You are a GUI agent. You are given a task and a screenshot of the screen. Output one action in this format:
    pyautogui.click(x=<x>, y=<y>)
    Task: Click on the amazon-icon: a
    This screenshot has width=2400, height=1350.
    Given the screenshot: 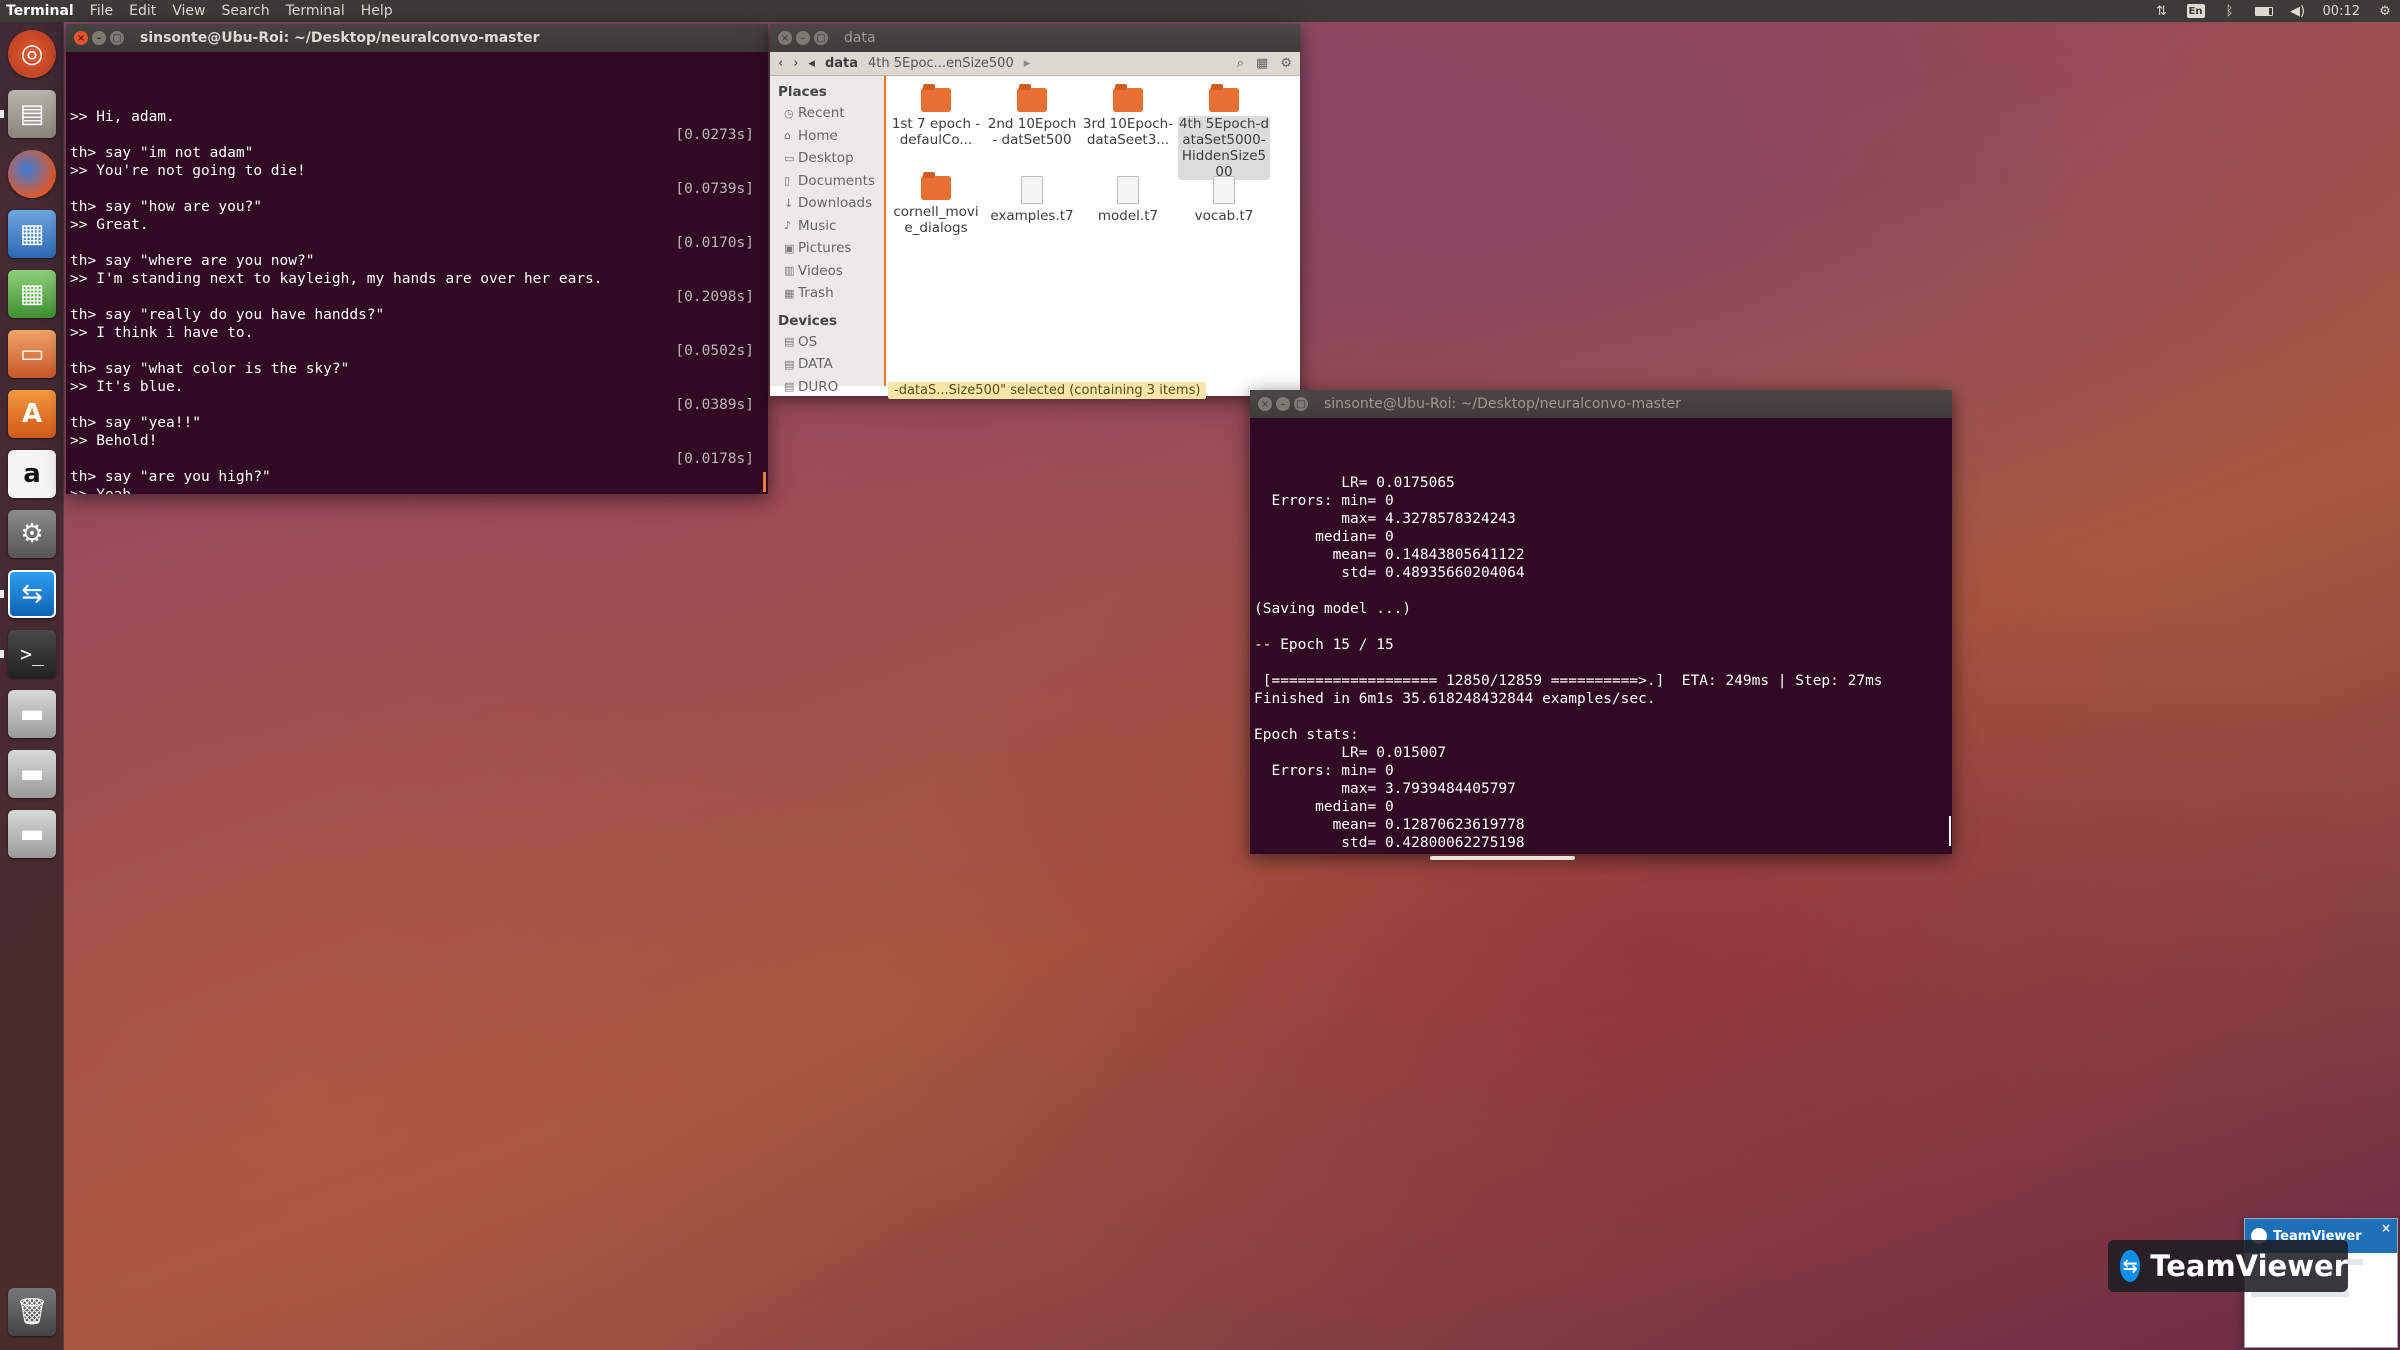 What is the action you would take?
    pyautogui.click(x=32, y=474)
    